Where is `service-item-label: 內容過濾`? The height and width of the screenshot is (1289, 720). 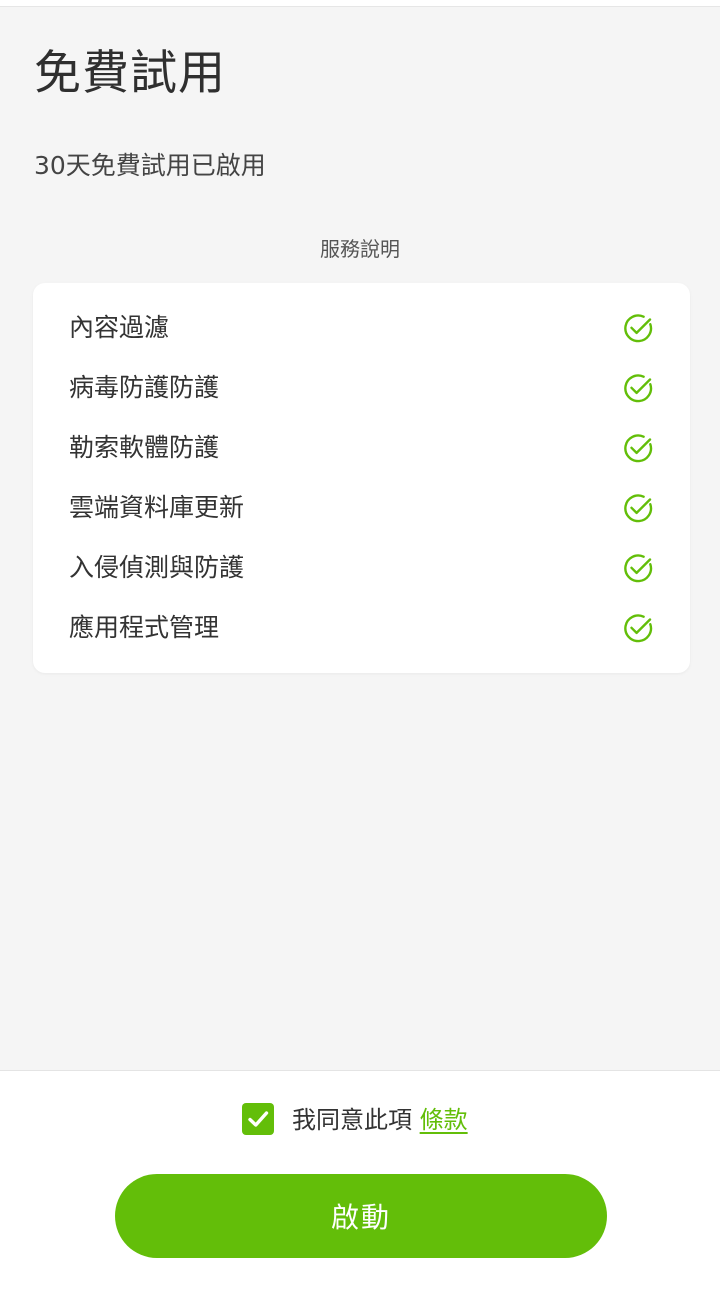
service-item-label: 內容過濾 is located at coordinates (119, 327).